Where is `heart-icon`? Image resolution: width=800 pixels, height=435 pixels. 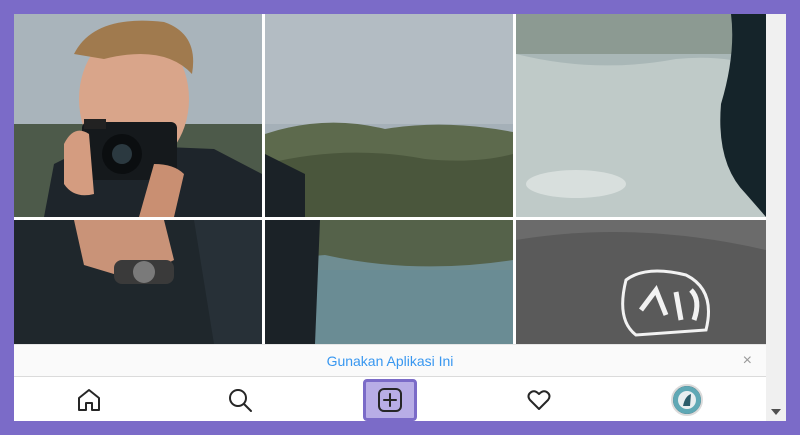
heart-icon is located at coordinates (539, 400).